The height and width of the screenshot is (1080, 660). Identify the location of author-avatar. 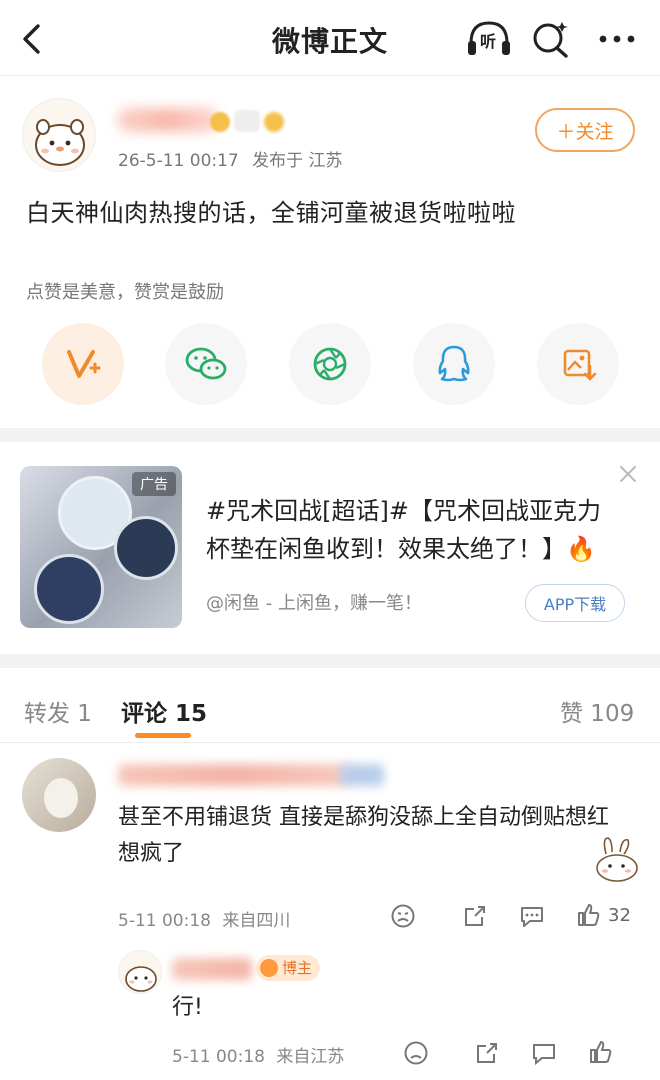
(59, 135).